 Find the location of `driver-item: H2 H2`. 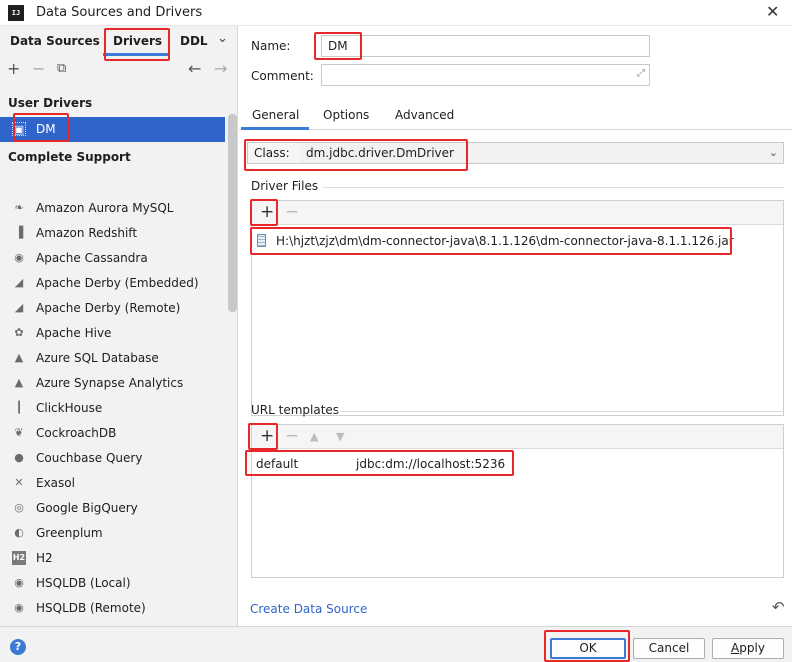

driver-item: H2 H2 is located at coordinates (112, 558).